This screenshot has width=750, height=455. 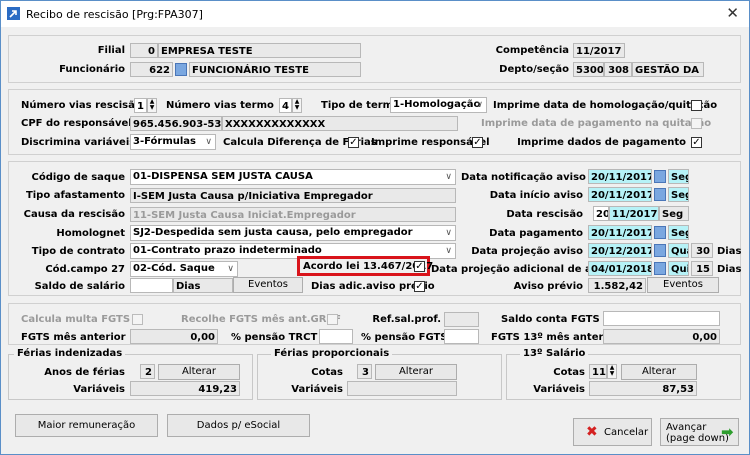 What do you see at coordinates (261, 319) in the screenshot?
I see `recolhe-label: Recolhe FGTS mês ant.GRRF` at bounding box center [261, 319].